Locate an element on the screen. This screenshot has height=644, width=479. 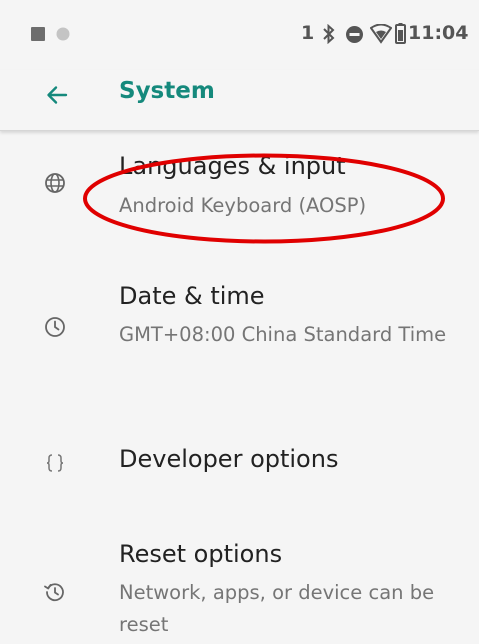
status-bar: 1 11:04 is located at coordinates (239, 35).